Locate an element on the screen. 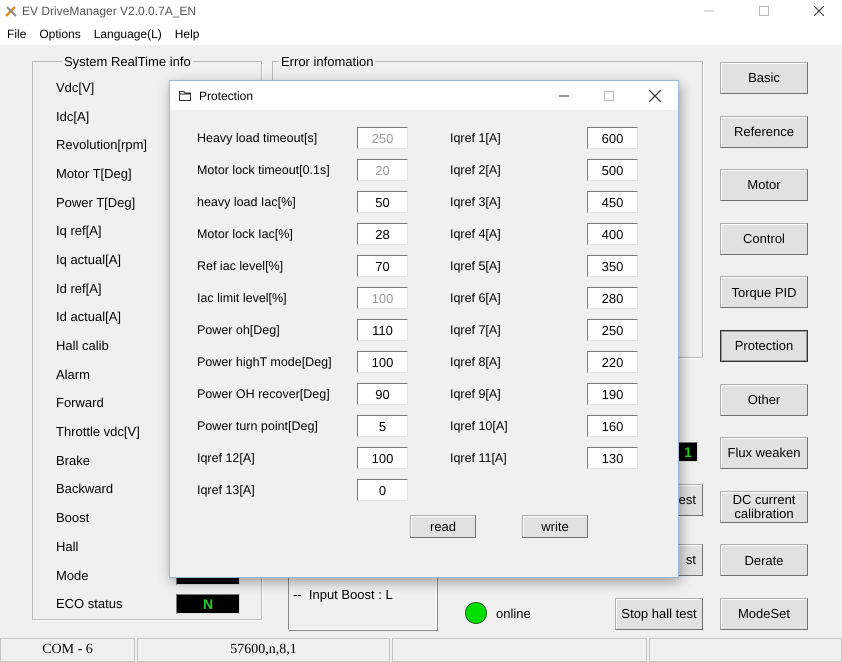  input-field: 450 is located at coordinates (612, 202).